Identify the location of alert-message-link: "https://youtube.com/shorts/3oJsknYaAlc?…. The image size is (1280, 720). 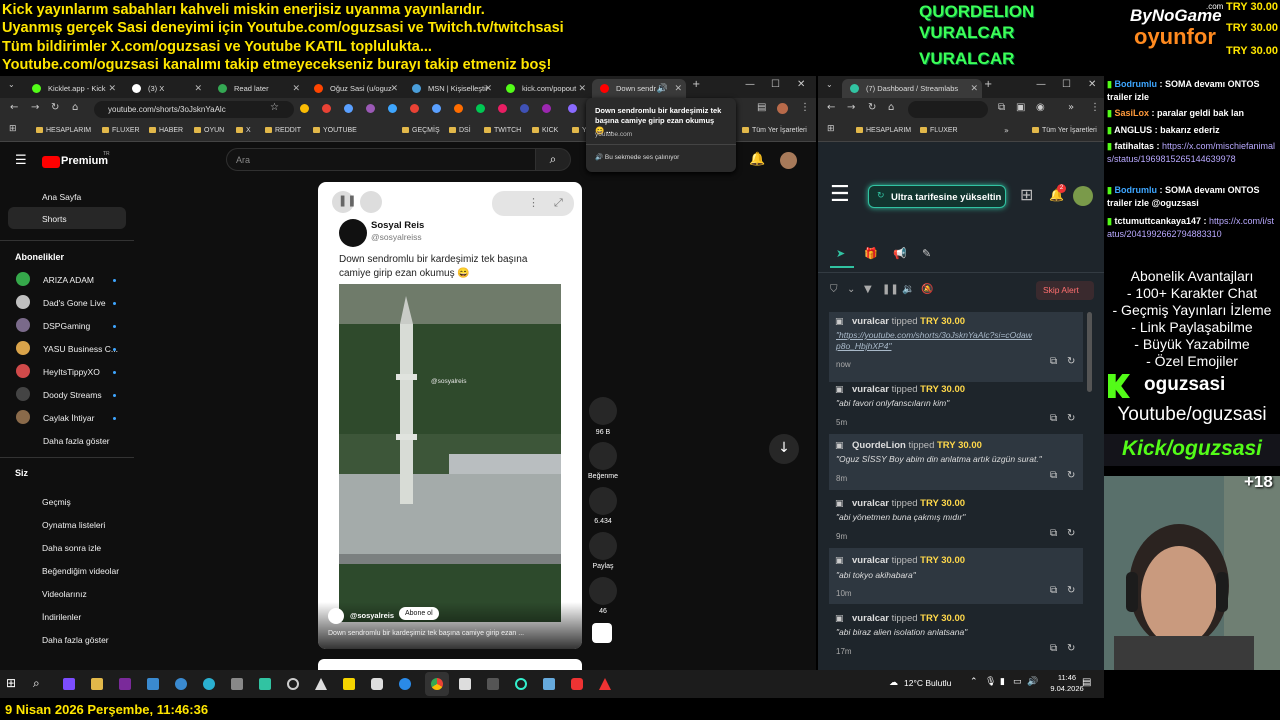
(936, 341).